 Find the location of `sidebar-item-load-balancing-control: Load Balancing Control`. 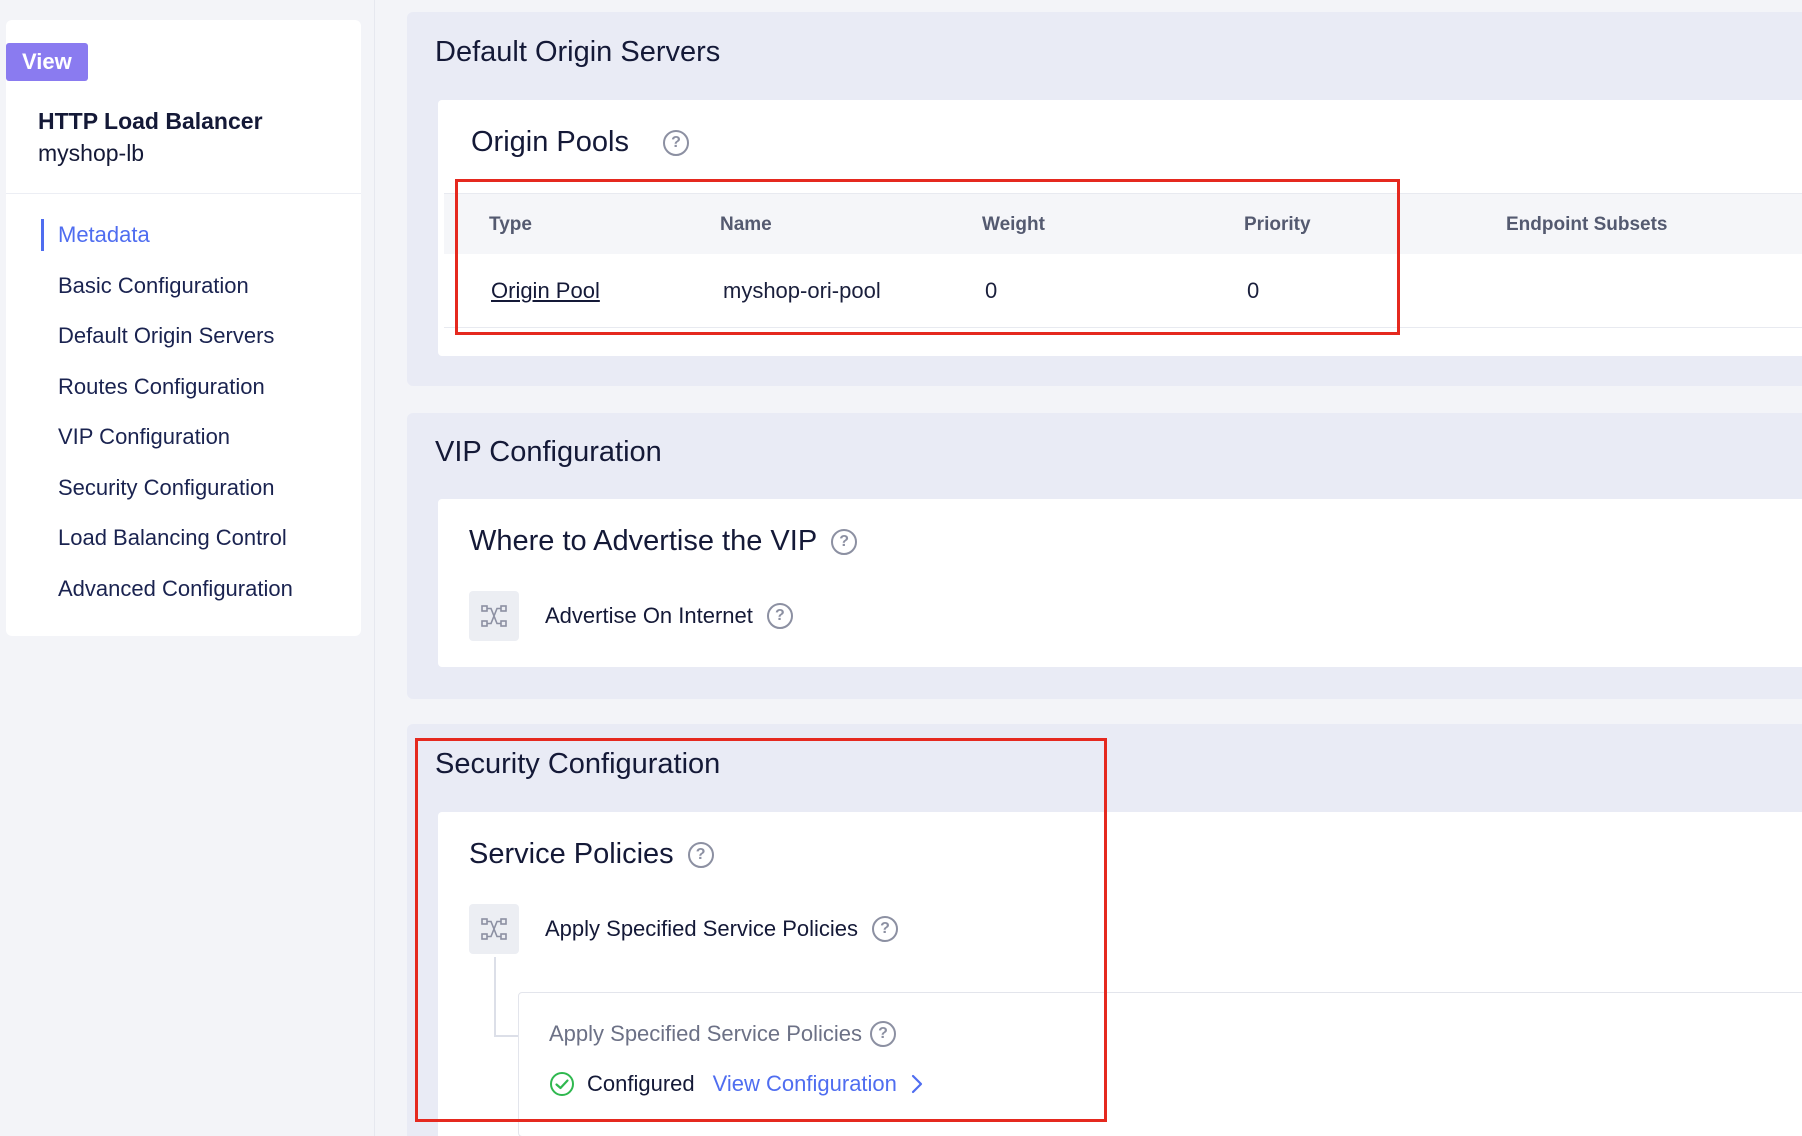

sidebar-item-load-balancing-control: Load Balancing Control is located at coordinates (183, 538).